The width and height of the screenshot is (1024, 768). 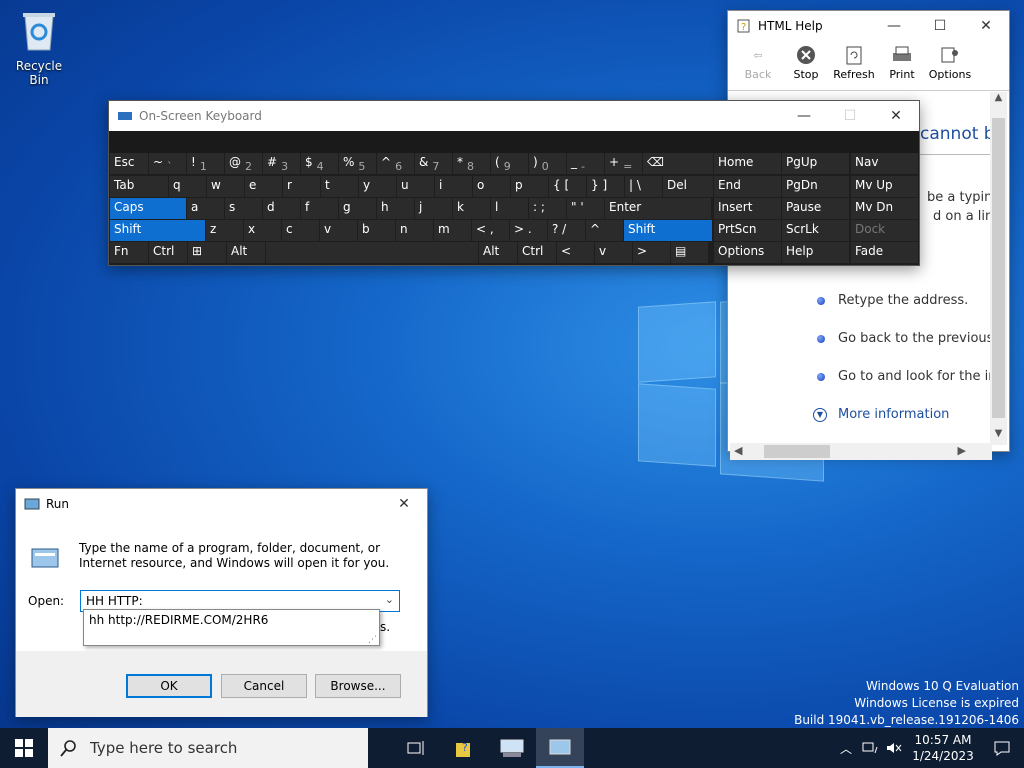 What do you see at coordinates (560, 748) in the screenshot?
I see `taskbar-run` at bounding box center [560, 748].